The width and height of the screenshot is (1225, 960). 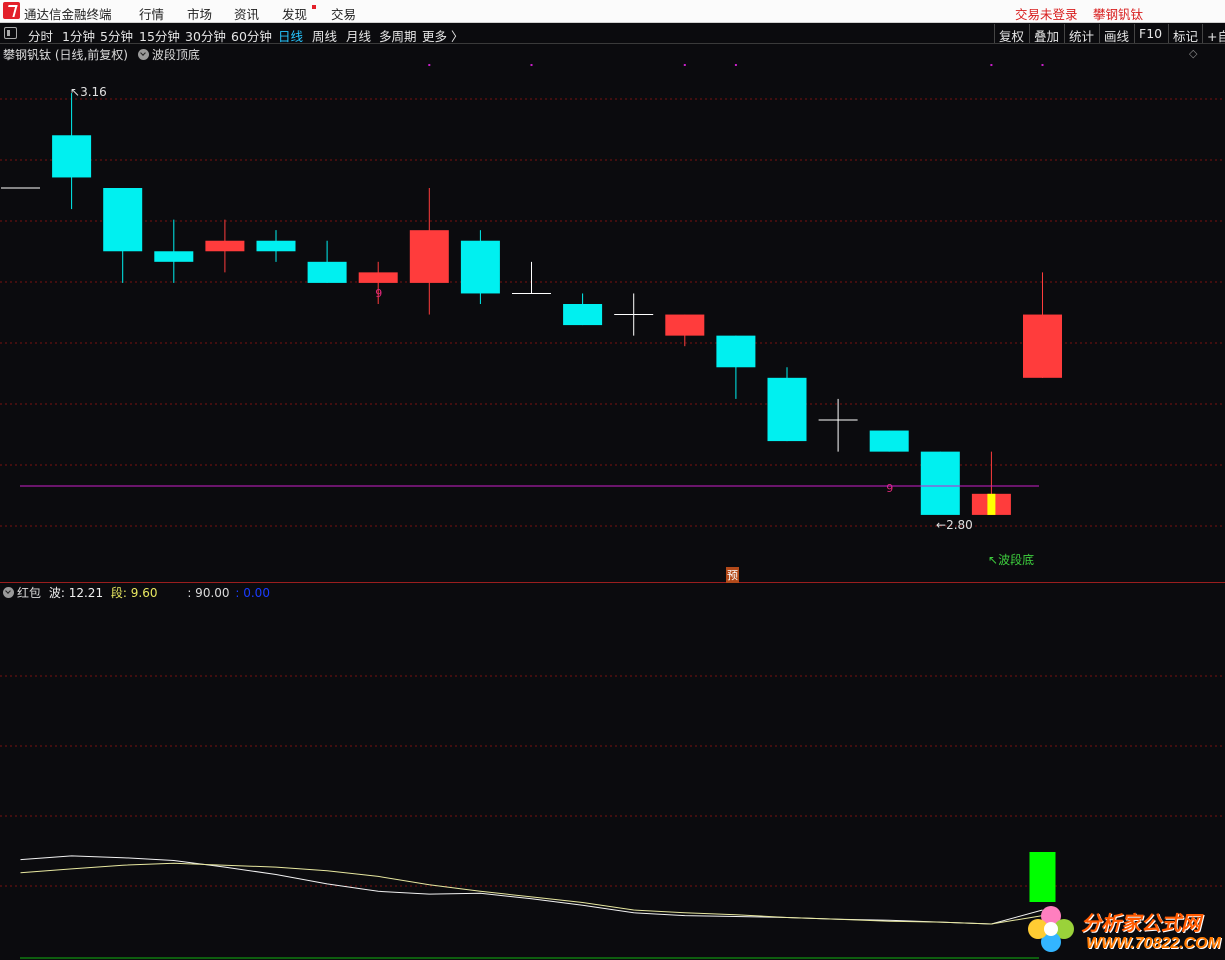 I want to click on segment-label: 段:, so click(x=118, y=593).